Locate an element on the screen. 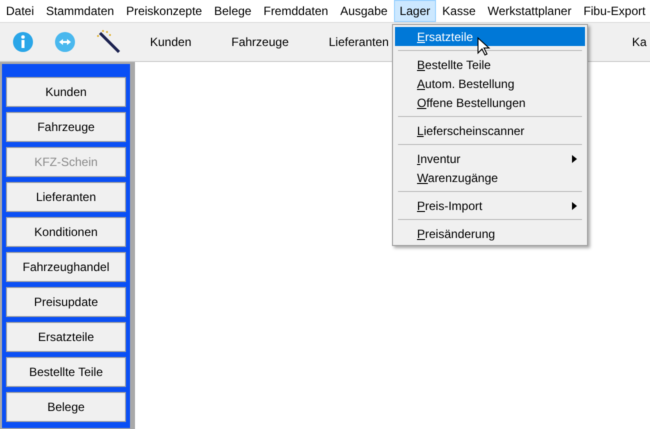 Image resolution: width=650 pixels, height=429 pixels. item-label: Lieferscheinscanner is located at coordinates (470, 131).